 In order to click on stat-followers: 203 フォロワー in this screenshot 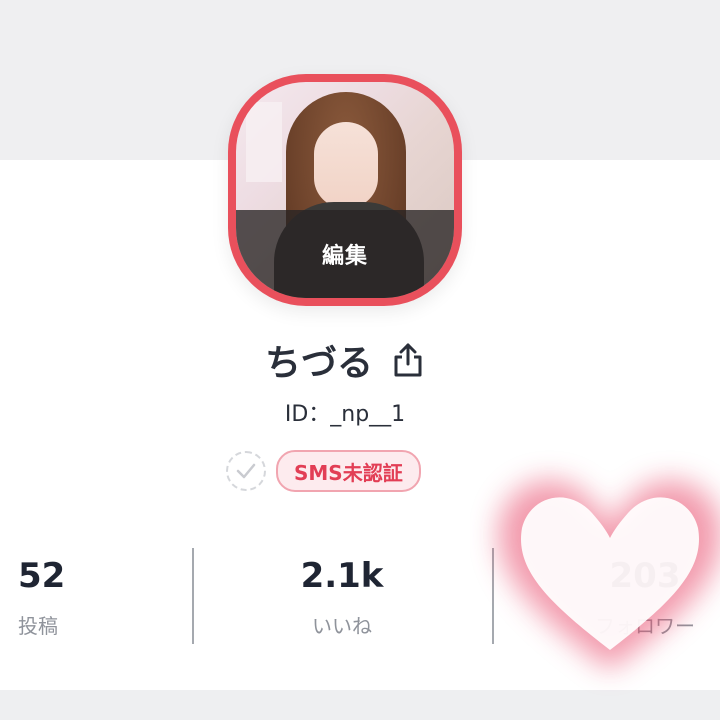, I will do `click(645, 597)`.